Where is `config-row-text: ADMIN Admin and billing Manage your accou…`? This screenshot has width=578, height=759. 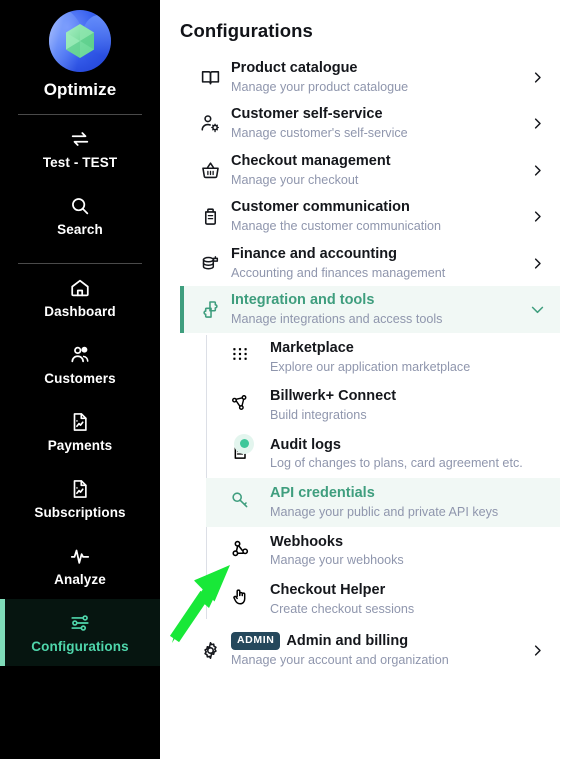 config-row-text: ADMIN Admin and billing Manage your accou… is located at coordinates (376, 650).